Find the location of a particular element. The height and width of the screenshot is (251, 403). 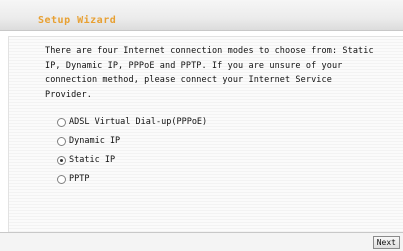

radio-pppoe is located at coordinates (61, 122).